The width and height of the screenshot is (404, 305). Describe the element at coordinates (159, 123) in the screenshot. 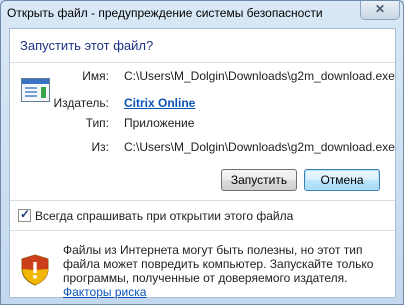

I see `type-value: Приложение` at that location.